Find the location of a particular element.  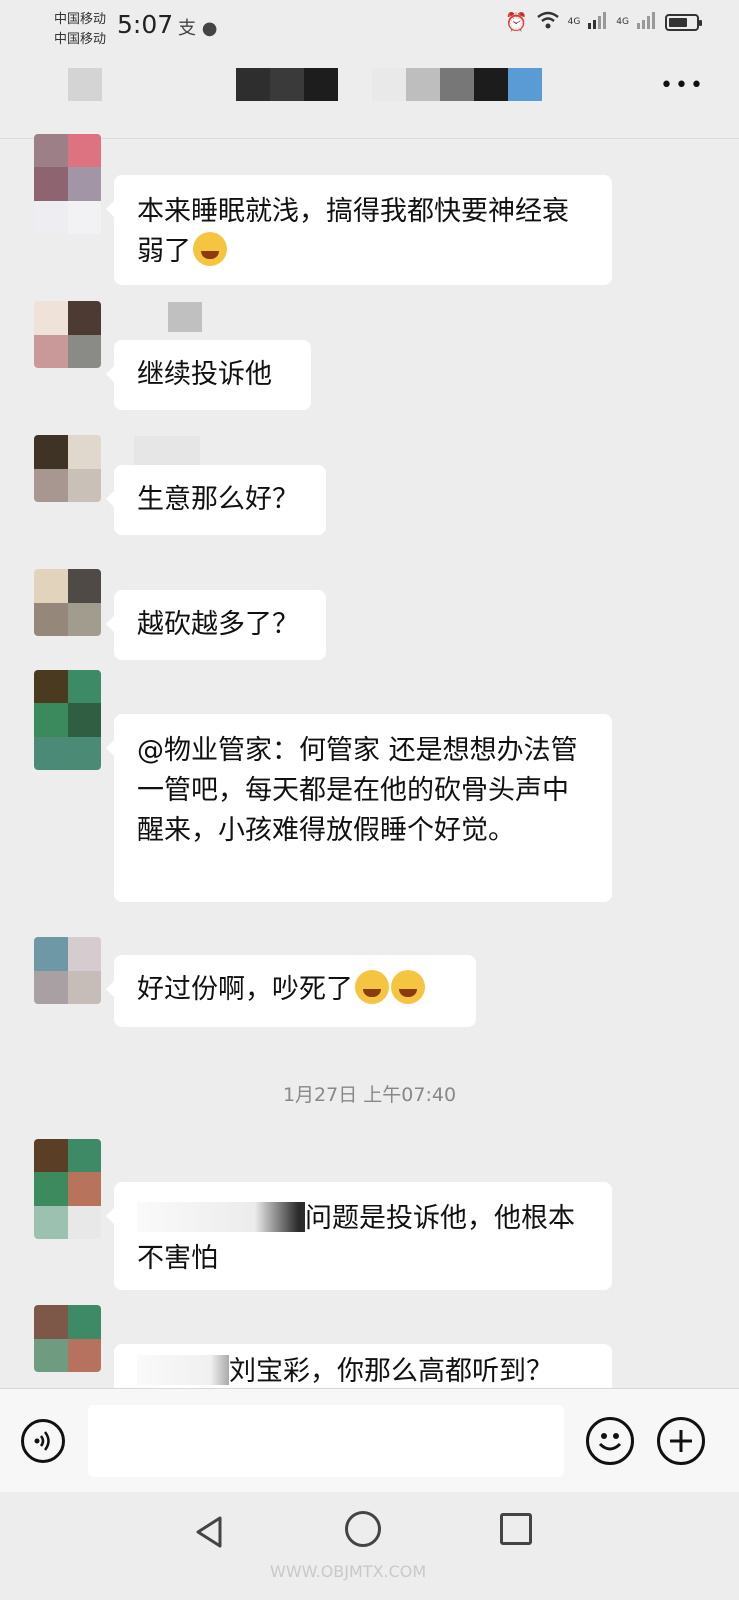

status-icons: ⏰ 4G 4G is located at coordinates (603, 22).